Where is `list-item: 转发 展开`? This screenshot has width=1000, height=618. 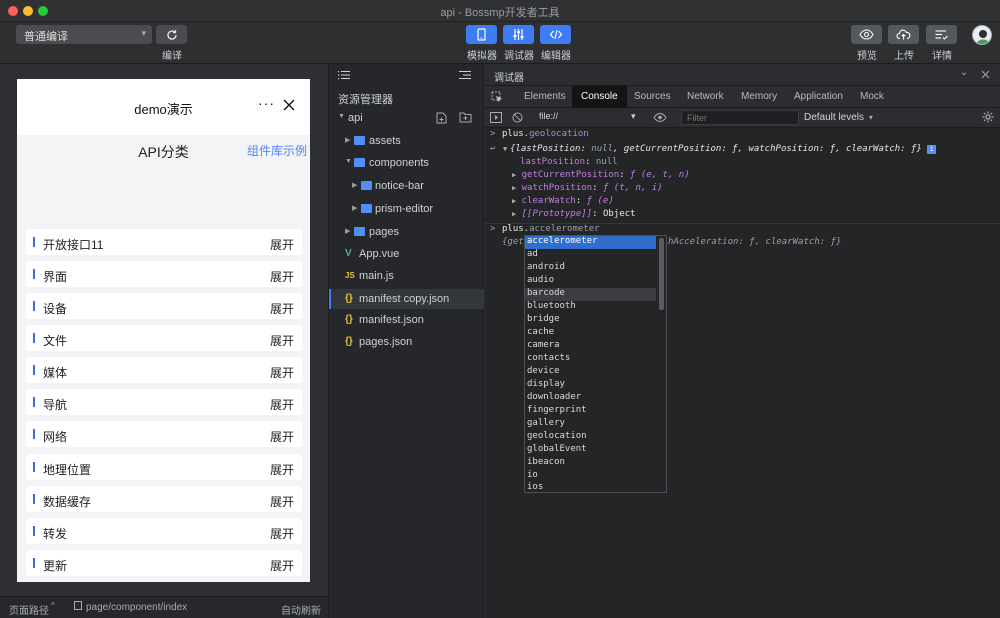
list-item: 转发 展开 is located at coordinates (164, 531).